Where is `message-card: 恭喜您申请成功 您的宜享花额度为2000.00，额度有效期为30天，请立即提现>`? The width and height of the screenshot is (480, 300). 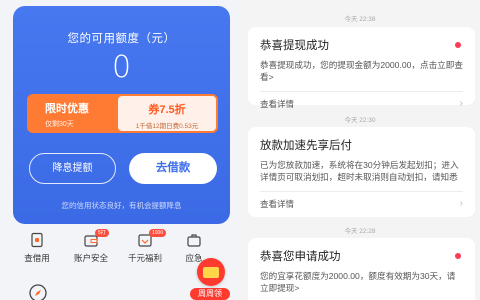
message-card: 恭喜您申请成功 您的宜享花额度为2000.00，额度有效期为30天，请立即提现> is located at coordinates (361, 269).